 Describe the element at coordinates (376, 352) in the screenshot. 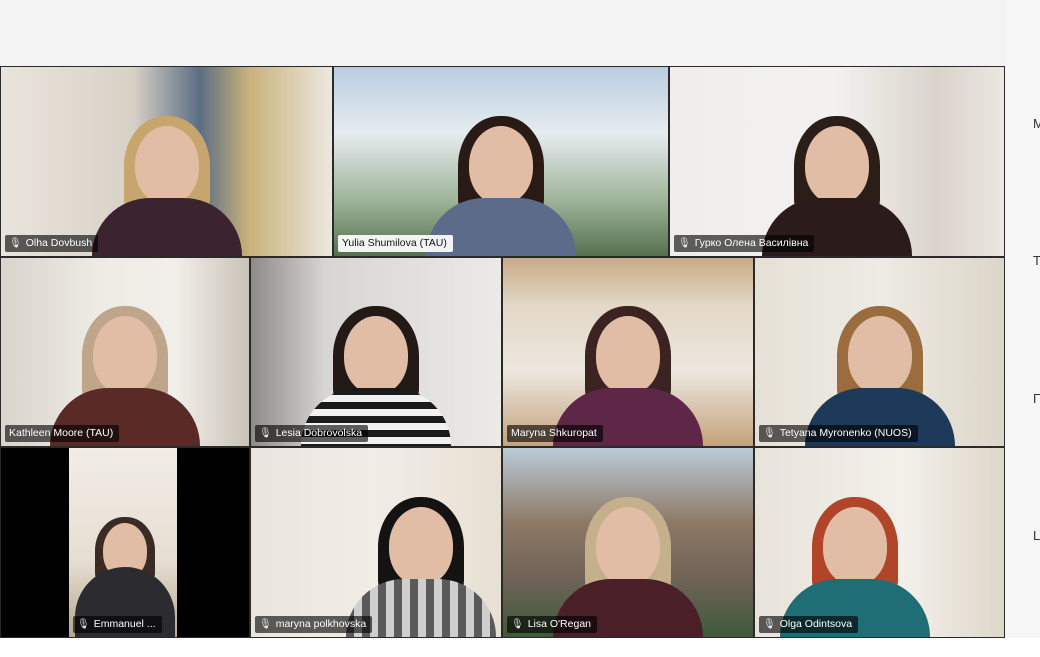

I see `video-tile-lesia-dobrovolska: 🎙 Lesia Dobrovolska` at that location.